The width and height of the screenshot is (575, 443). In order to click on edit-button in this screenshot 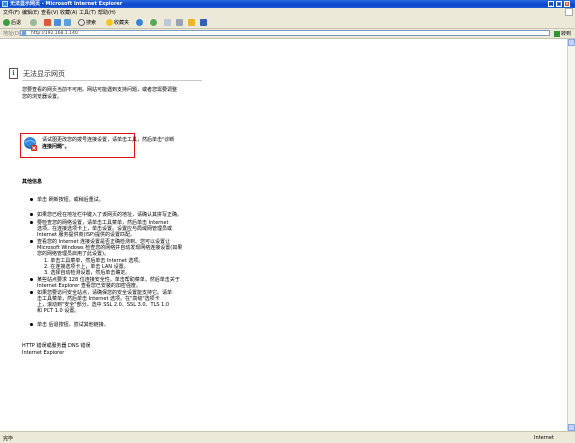, I will do `click(192, 22)`.